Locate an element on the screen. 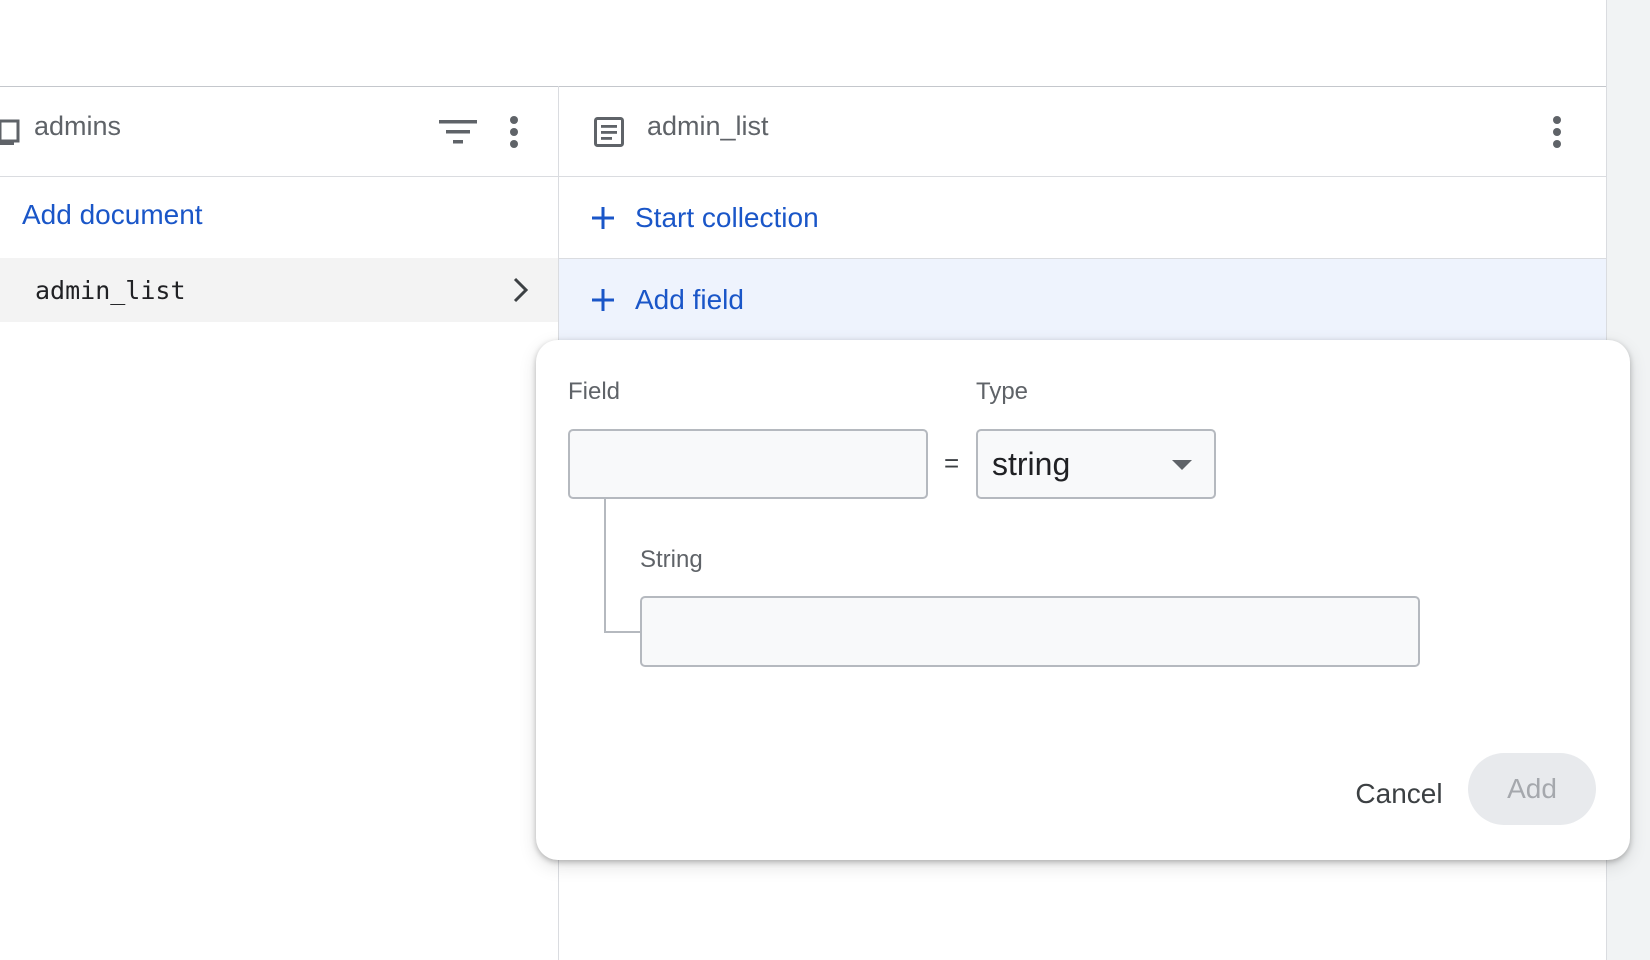 The image size is (1650, 960). field-type-label: Type is located at coordinates (1002, 391).